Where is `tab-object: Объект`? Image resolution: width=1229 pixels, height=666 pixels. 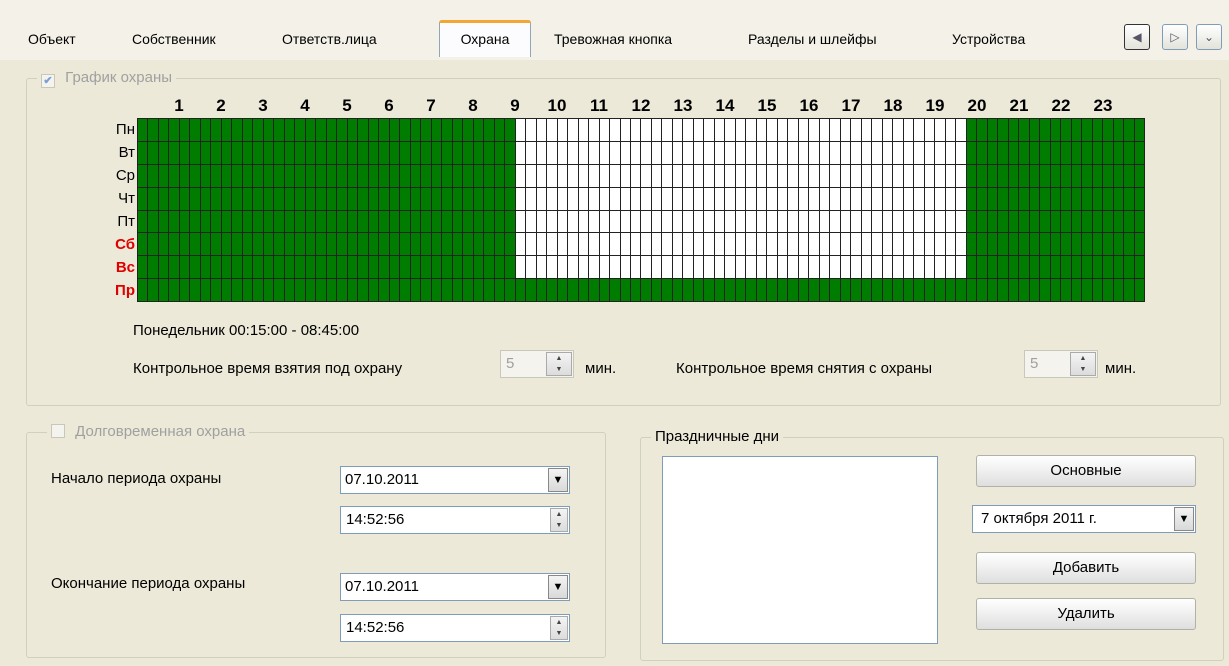
tab-object: Объект is located at coordinates (52, 39).